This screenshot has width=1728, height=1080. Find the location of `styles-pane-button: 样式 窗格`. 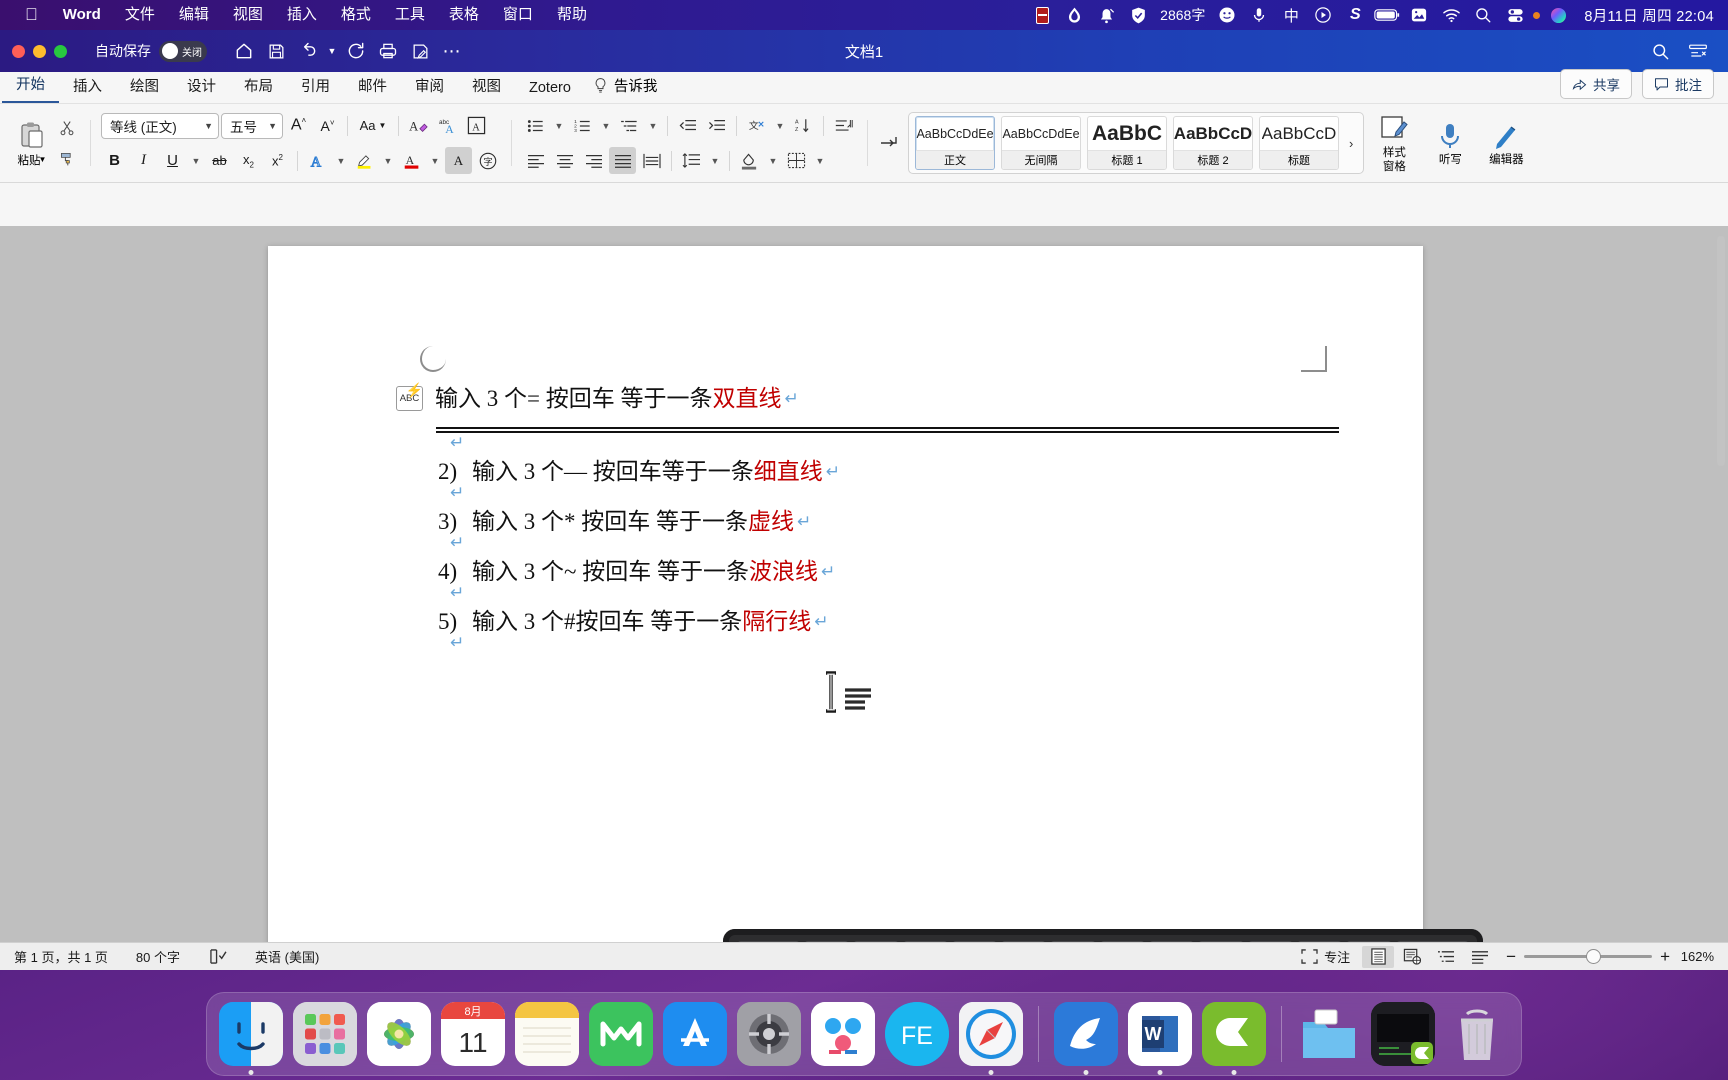

styles-pane-button: 样式 窗格 is located at coordinates (1394, 143).